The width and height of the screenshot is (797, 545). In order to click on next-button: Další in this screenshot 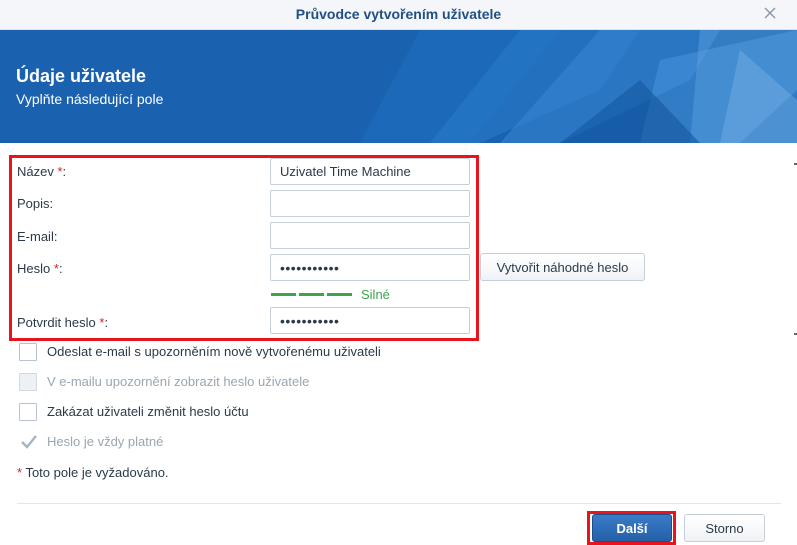, I will do `click(632, 528)`.